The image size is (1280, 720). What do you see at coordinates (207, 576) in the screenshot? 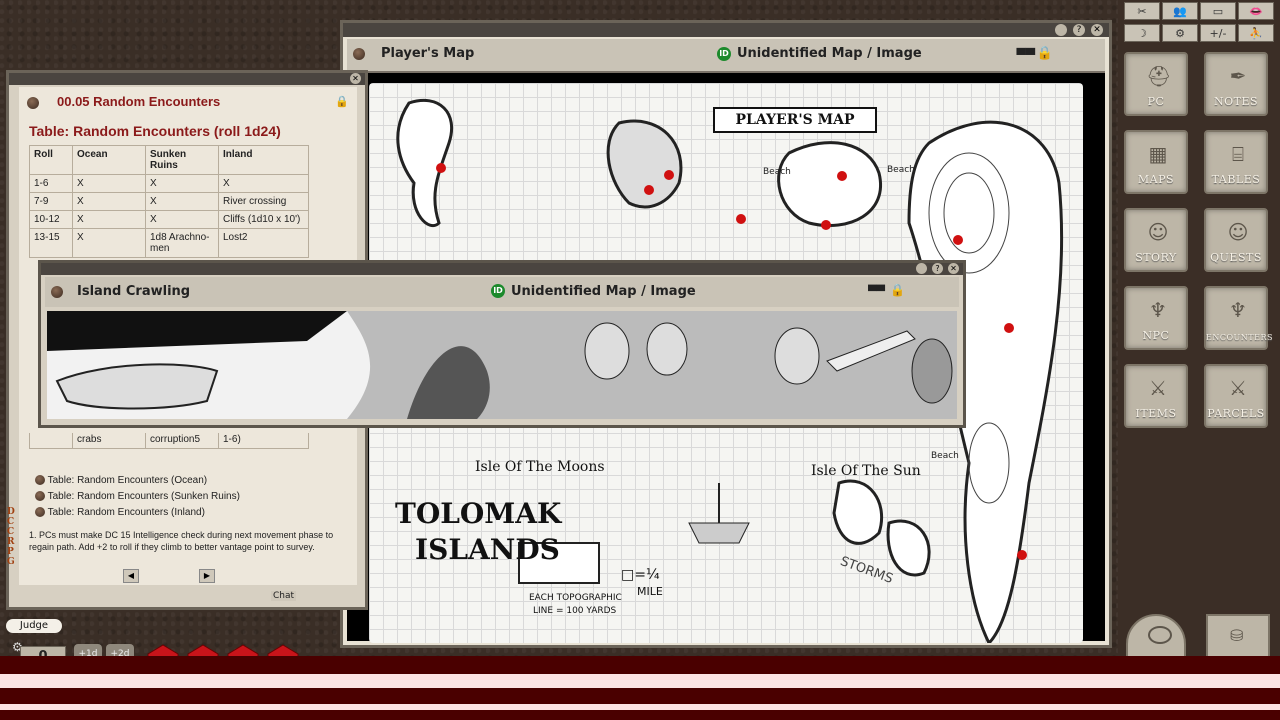
I see `next-page-button: ▶` at bounding box center [207, 576].